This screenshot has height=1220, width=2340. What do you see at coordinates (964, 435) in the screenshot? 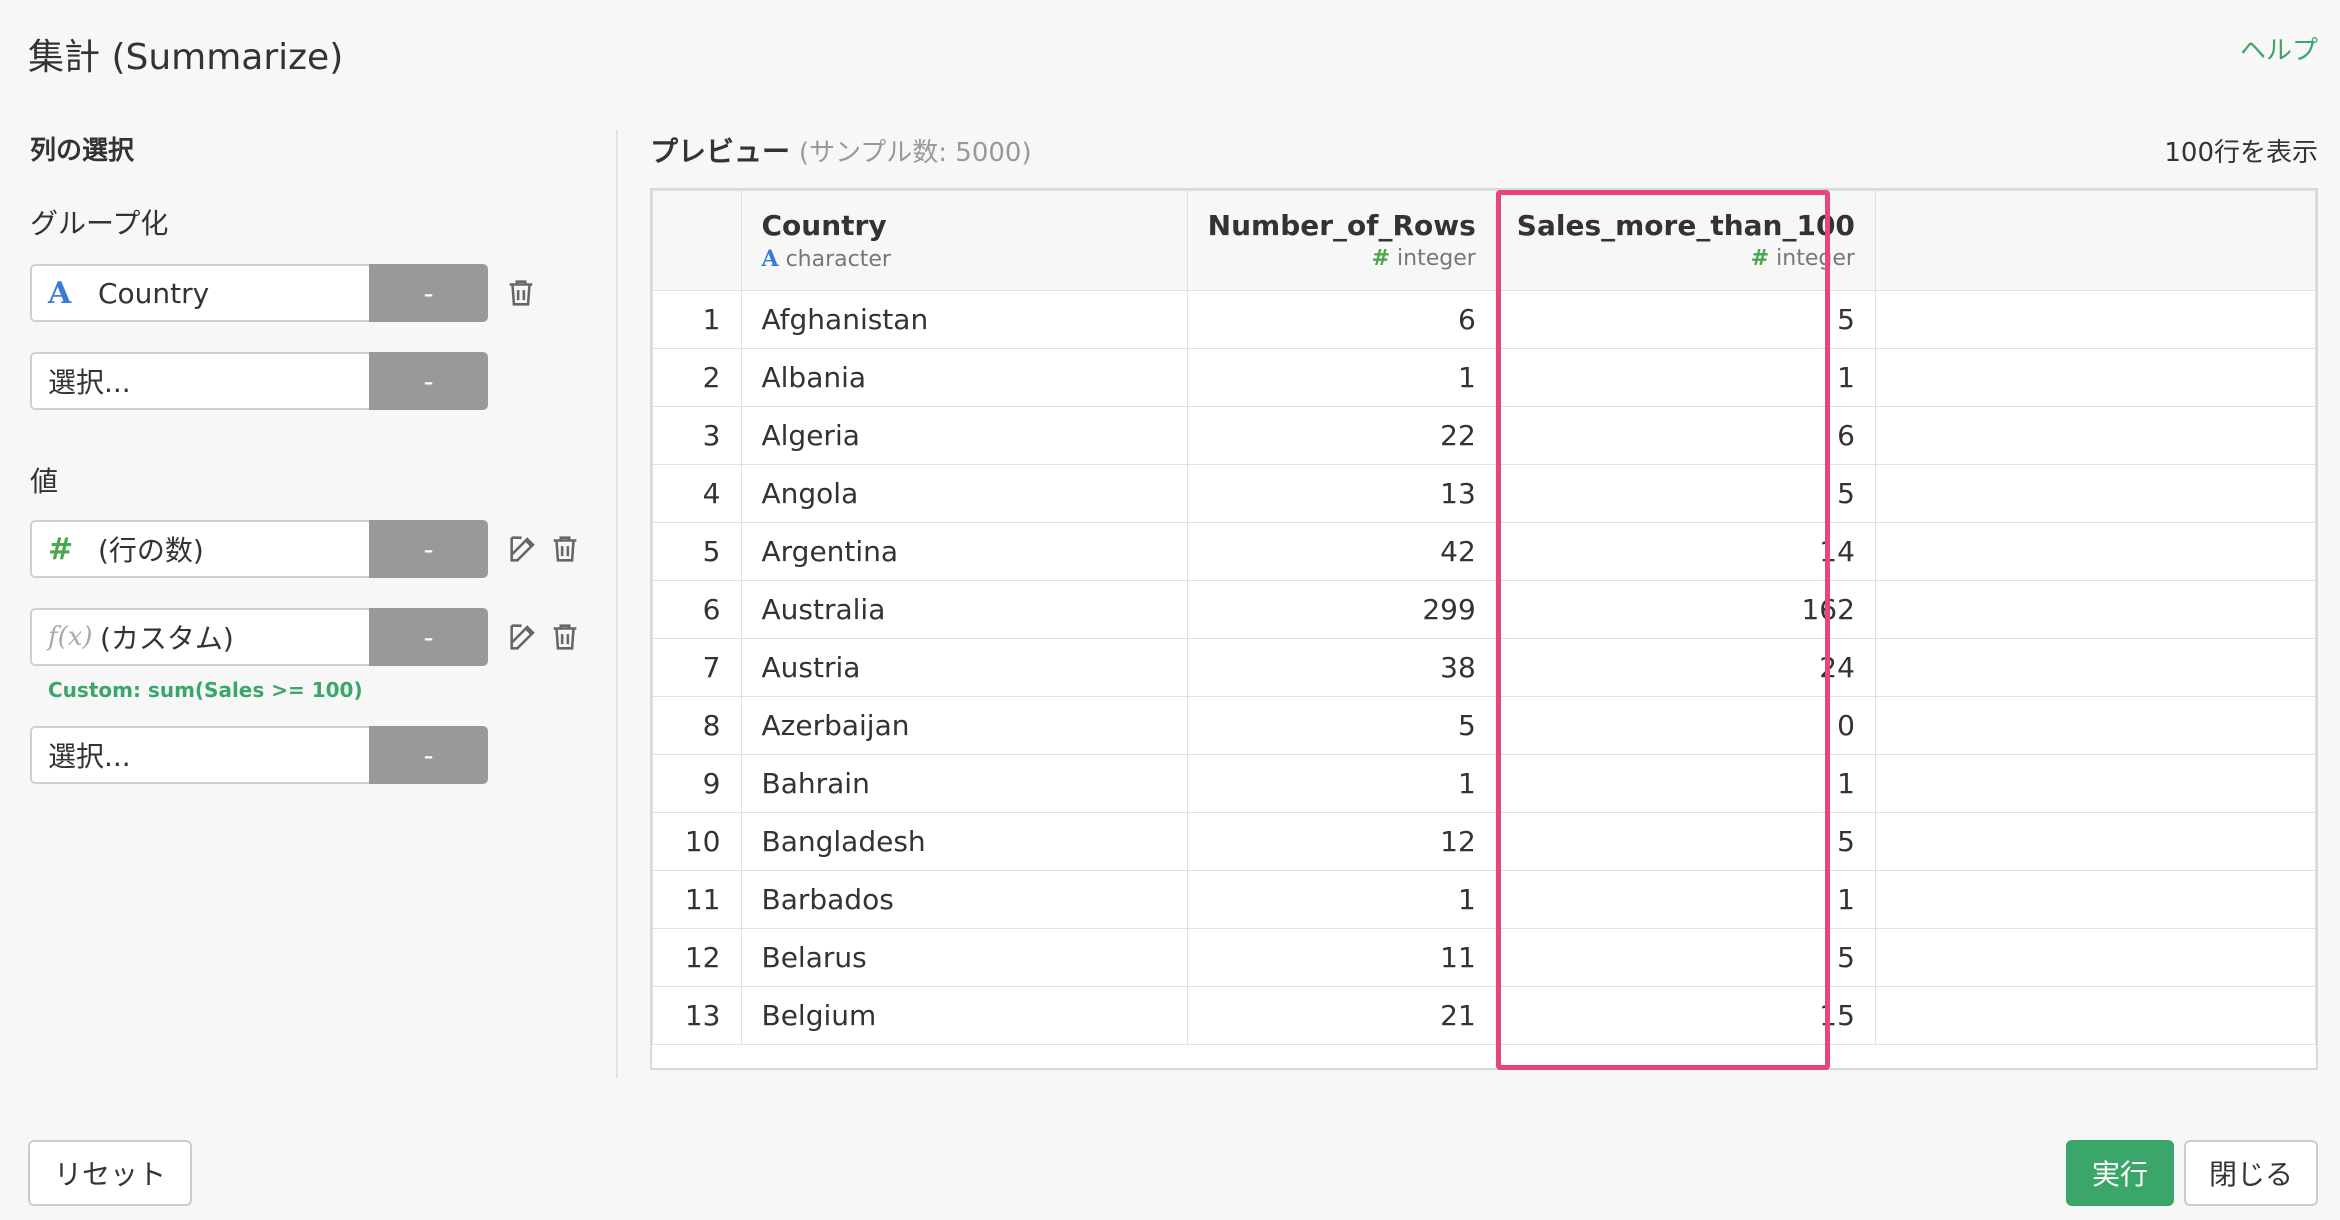
I see `cell-country: Algeria` at bounding box center [964, 435].